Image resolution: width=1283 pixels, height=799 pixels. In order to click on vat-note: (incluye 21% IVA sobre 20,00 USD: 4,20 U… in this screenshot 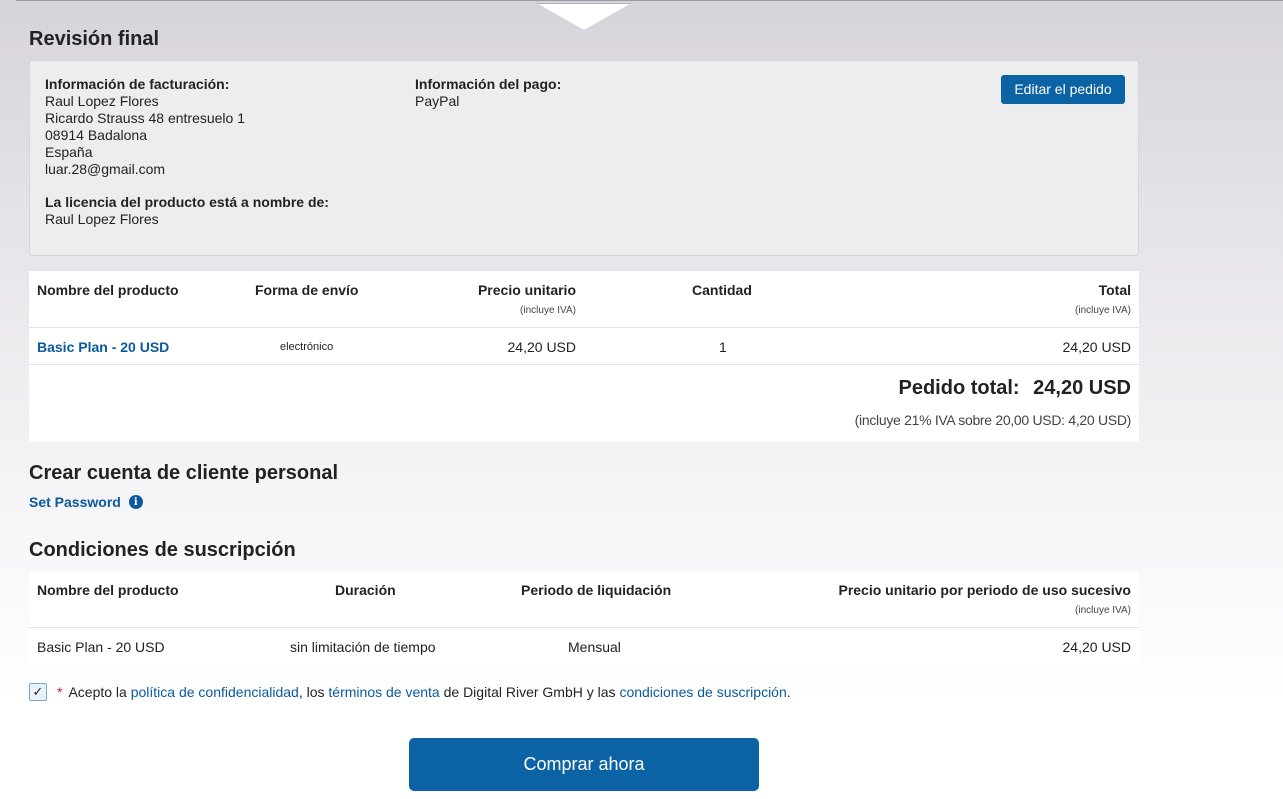, I will do `click(993, 420)`.